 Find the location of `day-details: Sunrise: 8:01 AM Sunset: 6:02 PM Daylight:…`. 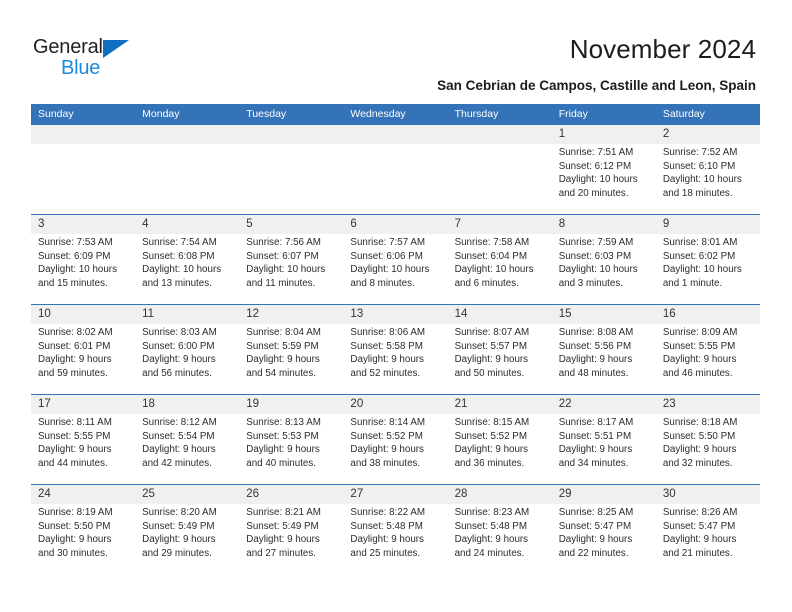

day-details: Sunrise: 8:01 AM Sunset: 6:02 PM Daylight:… is located at coordinates (708, 263).